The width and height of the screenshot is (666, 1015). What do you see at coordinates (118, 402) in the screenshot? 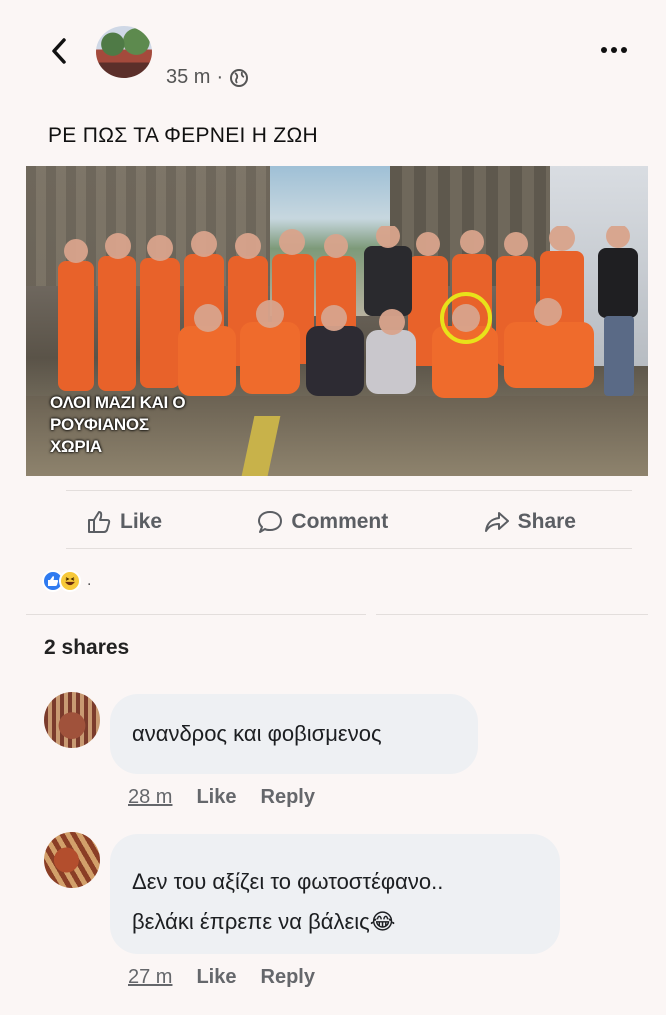
I see `photo-caption-line-1: ΟΛΟΙ ΜΑΖΙ ΚΑΙ Ο` at bounding box center [118, 402].